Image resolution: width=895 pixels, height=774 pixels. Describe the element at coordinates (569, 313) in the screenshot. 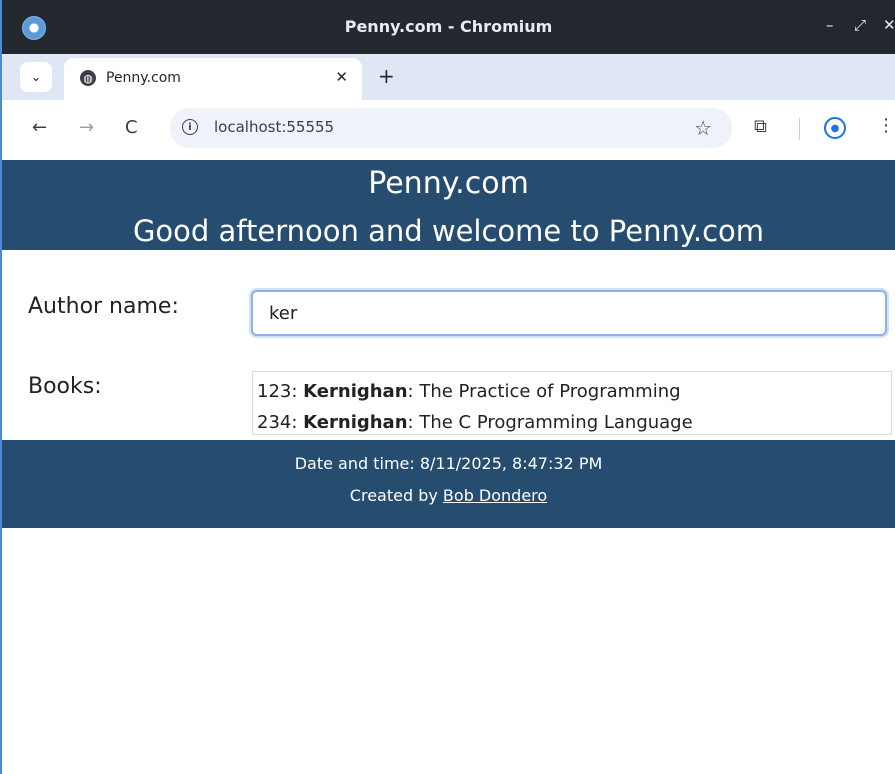

I see `author-name-input` at that location.